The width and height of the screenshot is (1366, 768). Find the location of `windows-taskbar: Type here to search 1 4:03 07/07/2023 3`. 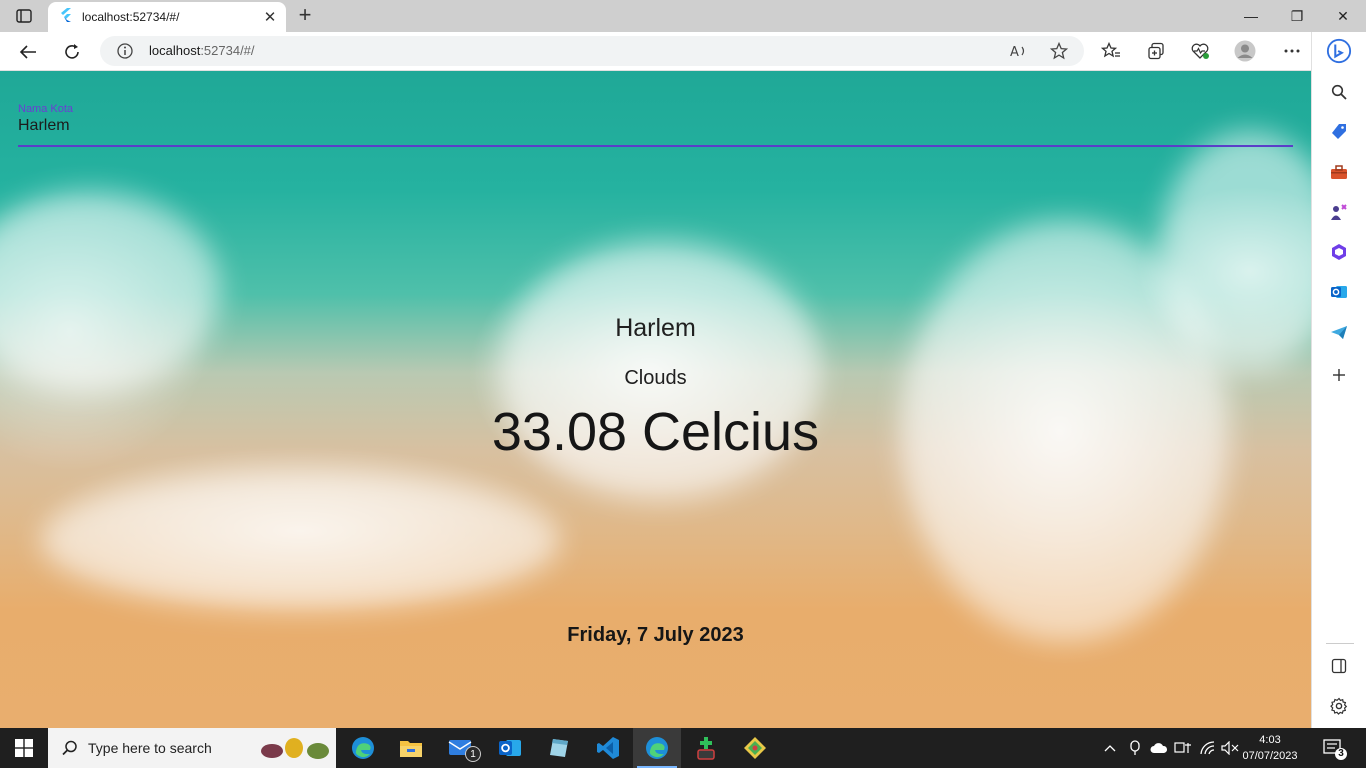

windows-taskbar: Type here to search 1 4:03 07/07/2023 3 is located at coordinates (683, 748).